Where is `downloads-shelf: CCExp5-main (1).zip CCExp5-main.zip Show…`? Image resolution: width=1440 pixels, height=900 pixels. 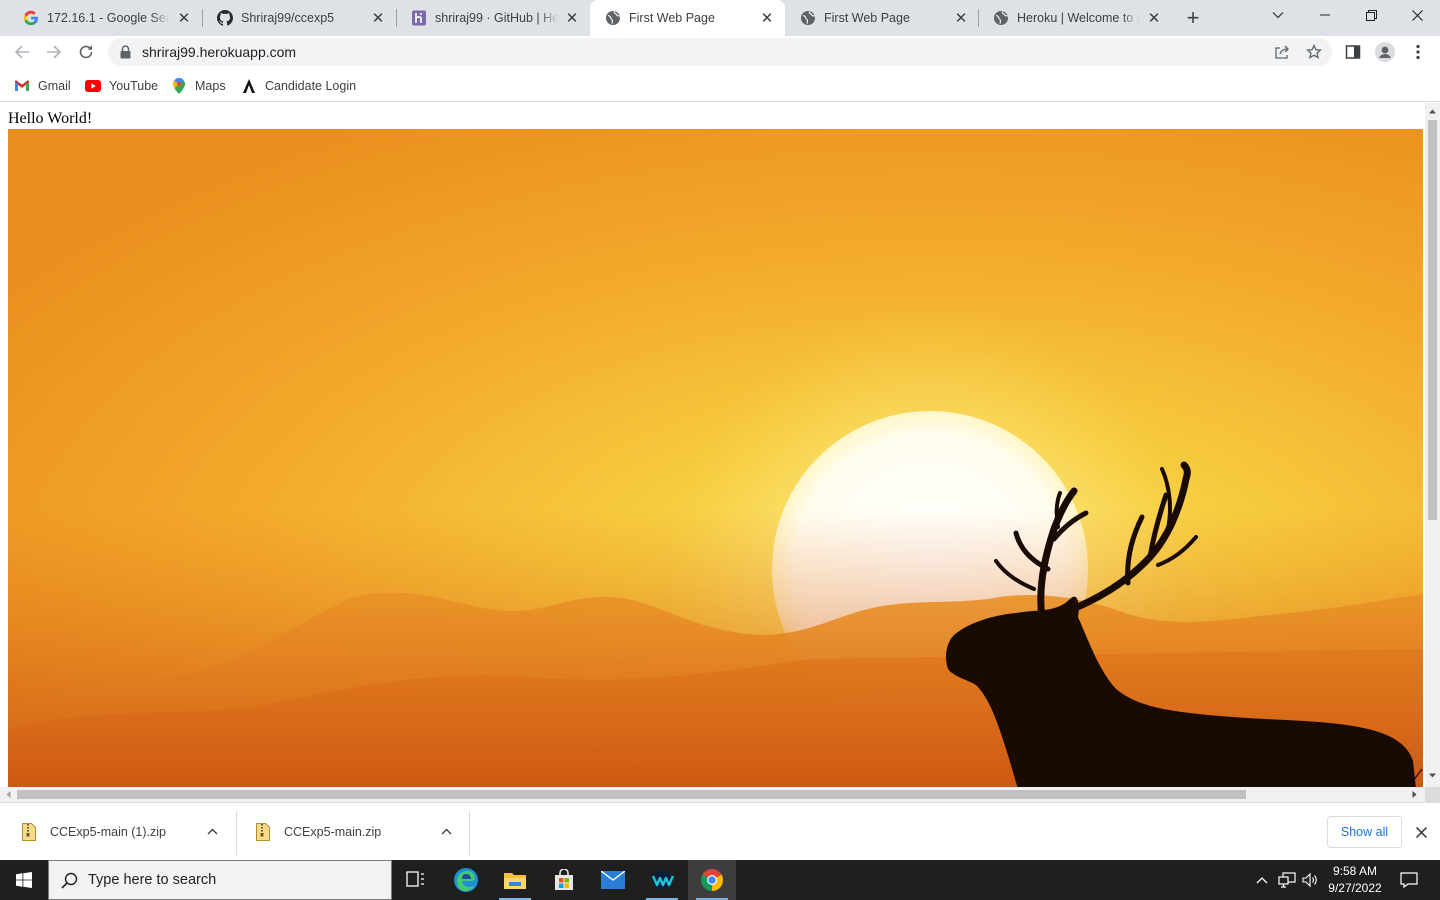
downloads-shelf: CCExp5-main (1).zip CCExp5-main.zip Show… is located at coordinates (720, 831).